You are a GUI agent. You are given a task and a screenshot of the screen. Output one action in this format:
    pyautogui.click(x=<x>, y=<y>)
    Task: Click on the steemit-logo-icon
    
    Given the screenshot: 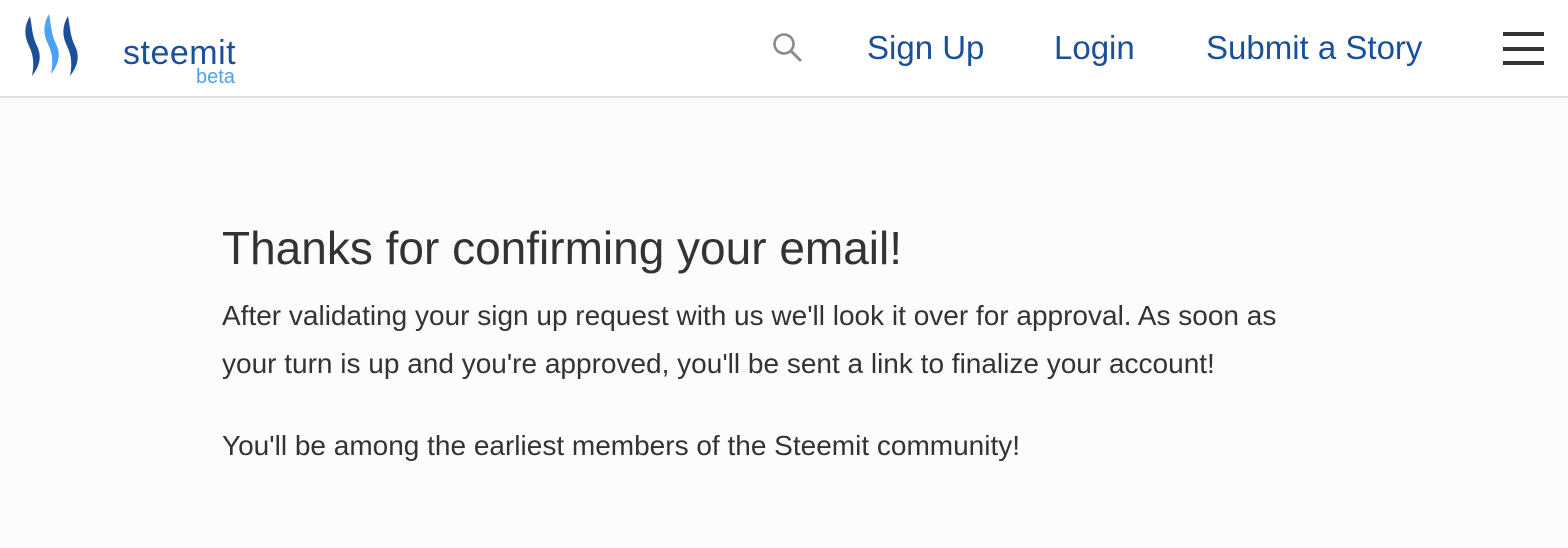 What is the action you would take?
    pyautogui.click(x=51, y=45)
    